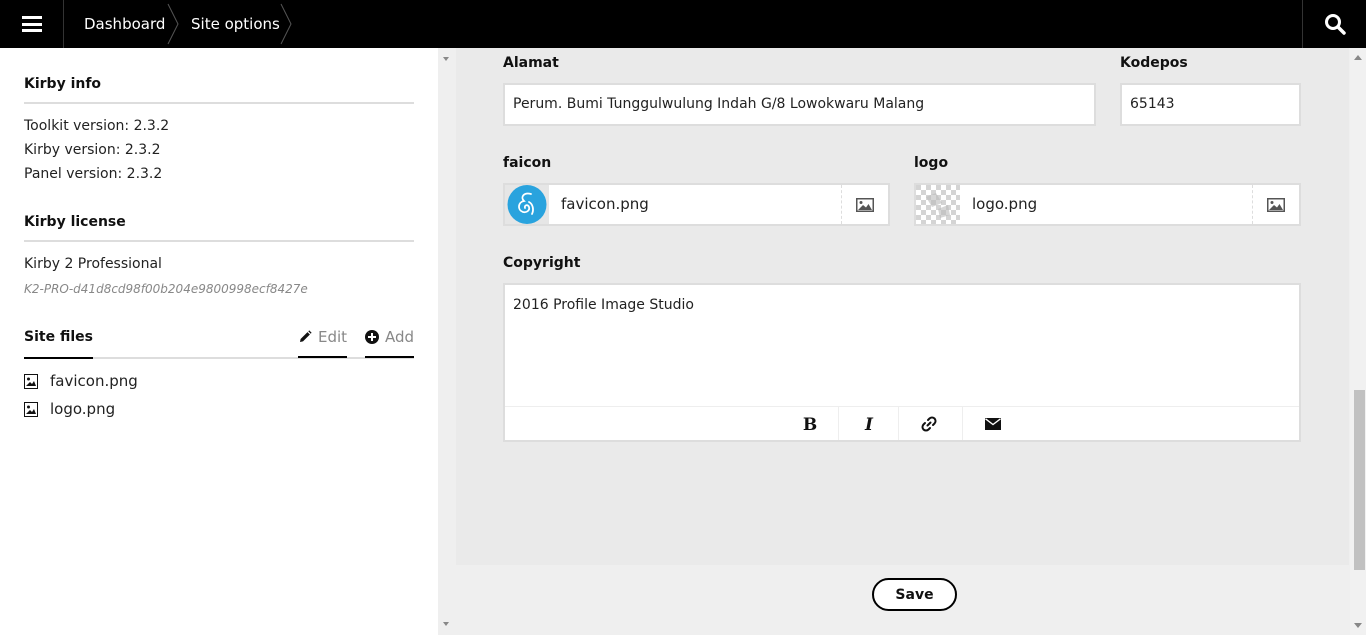  What do you see at coordinates (93, 174) in the screenshot?
I see `panel-version: Panel version: 2.3.2` at bounding box center [93, 174].